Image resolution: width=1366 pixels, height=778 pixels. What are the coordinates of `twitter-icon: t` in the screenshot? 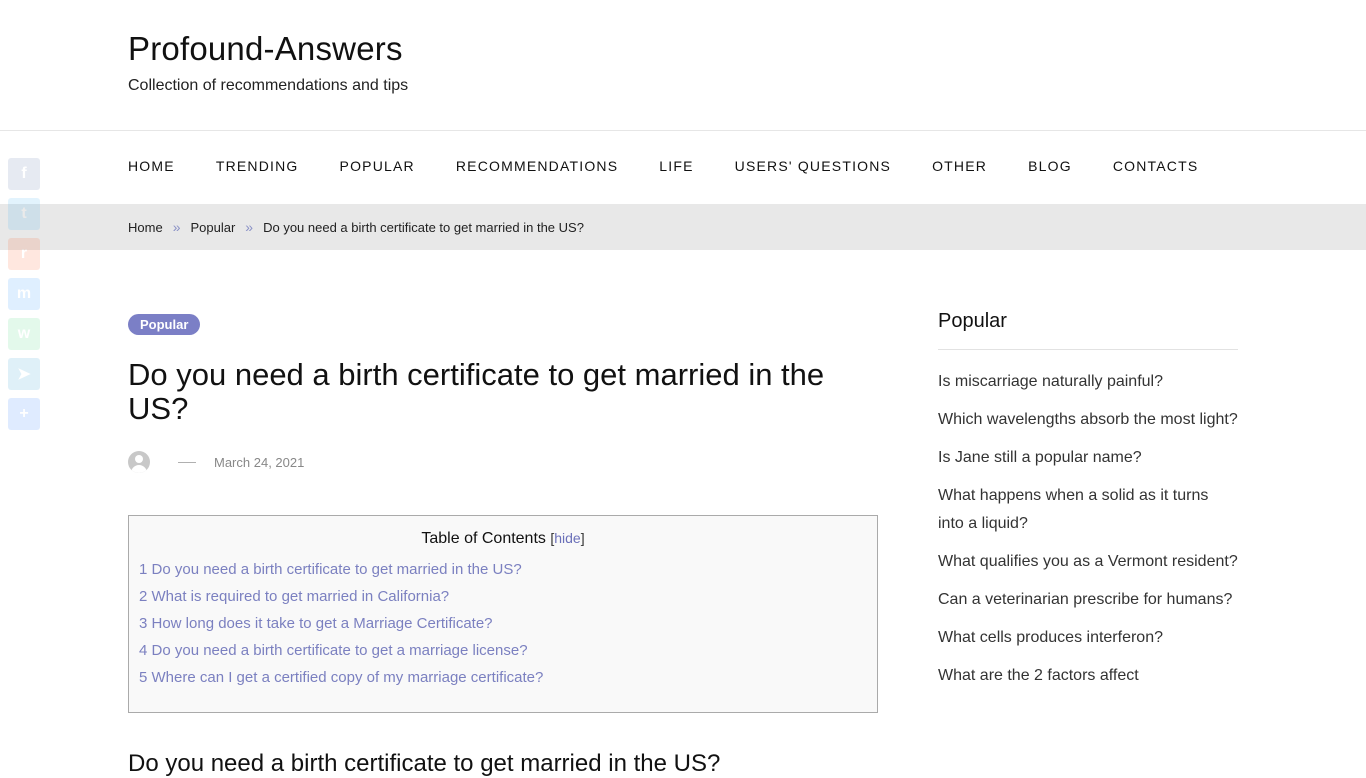 It's located at (24, 214).